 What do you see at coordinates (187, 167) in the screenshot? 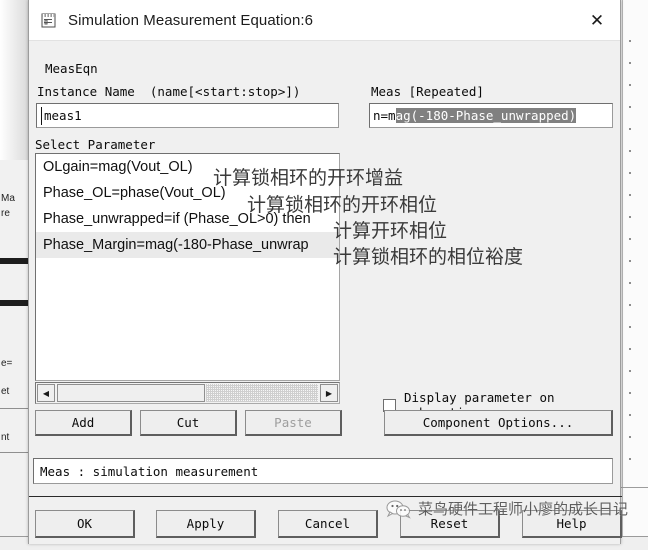
I see `list-item: OLgain=mag(Vout_OL)` at bounding box center [187, 167].